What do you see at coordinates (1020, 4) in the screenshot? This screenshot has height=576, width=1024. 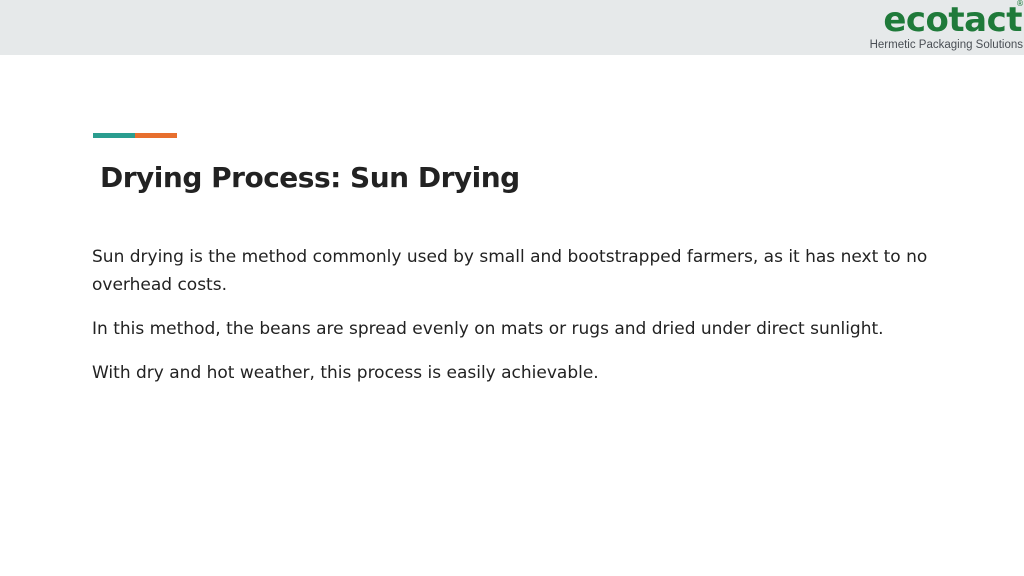 I see `registered-mark: ®` at bounding box center [1020, 4].